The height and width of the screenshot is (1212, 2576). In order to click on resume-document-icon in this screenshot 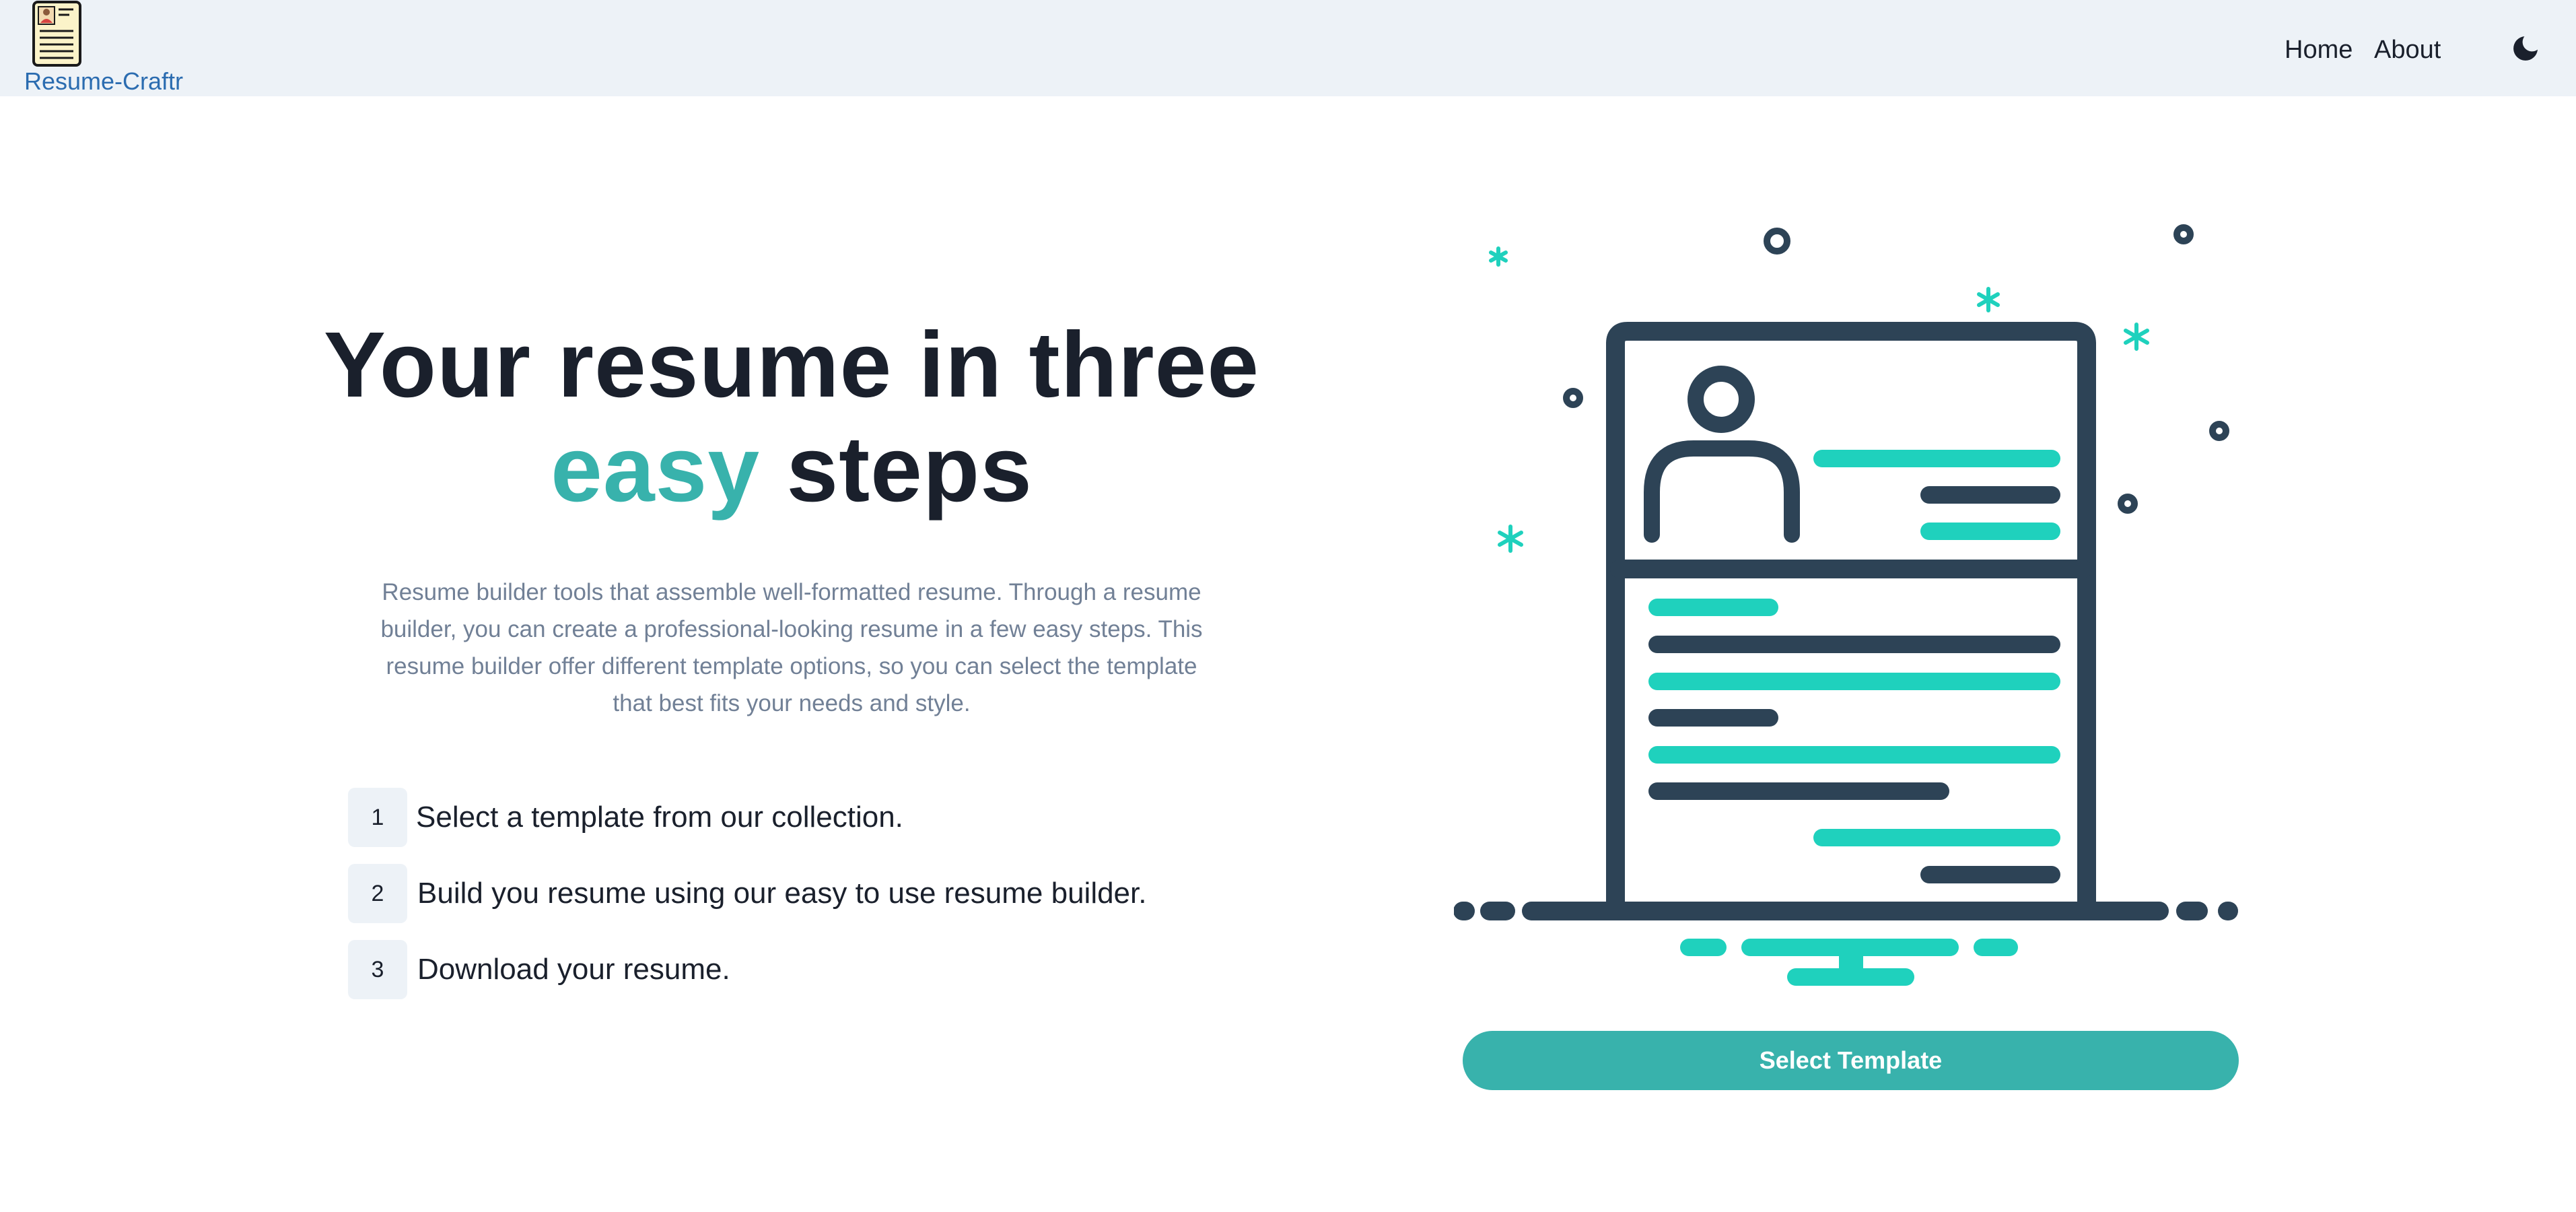, I will do `click(56, 34)`.